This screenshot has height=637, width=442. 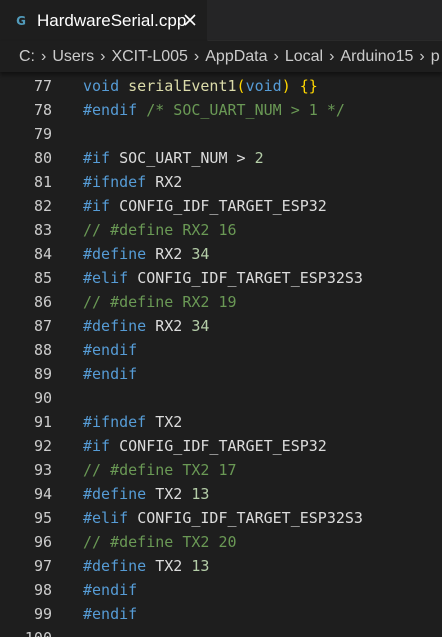 I want to click on close-tab-button, so click(x=190, y=20).